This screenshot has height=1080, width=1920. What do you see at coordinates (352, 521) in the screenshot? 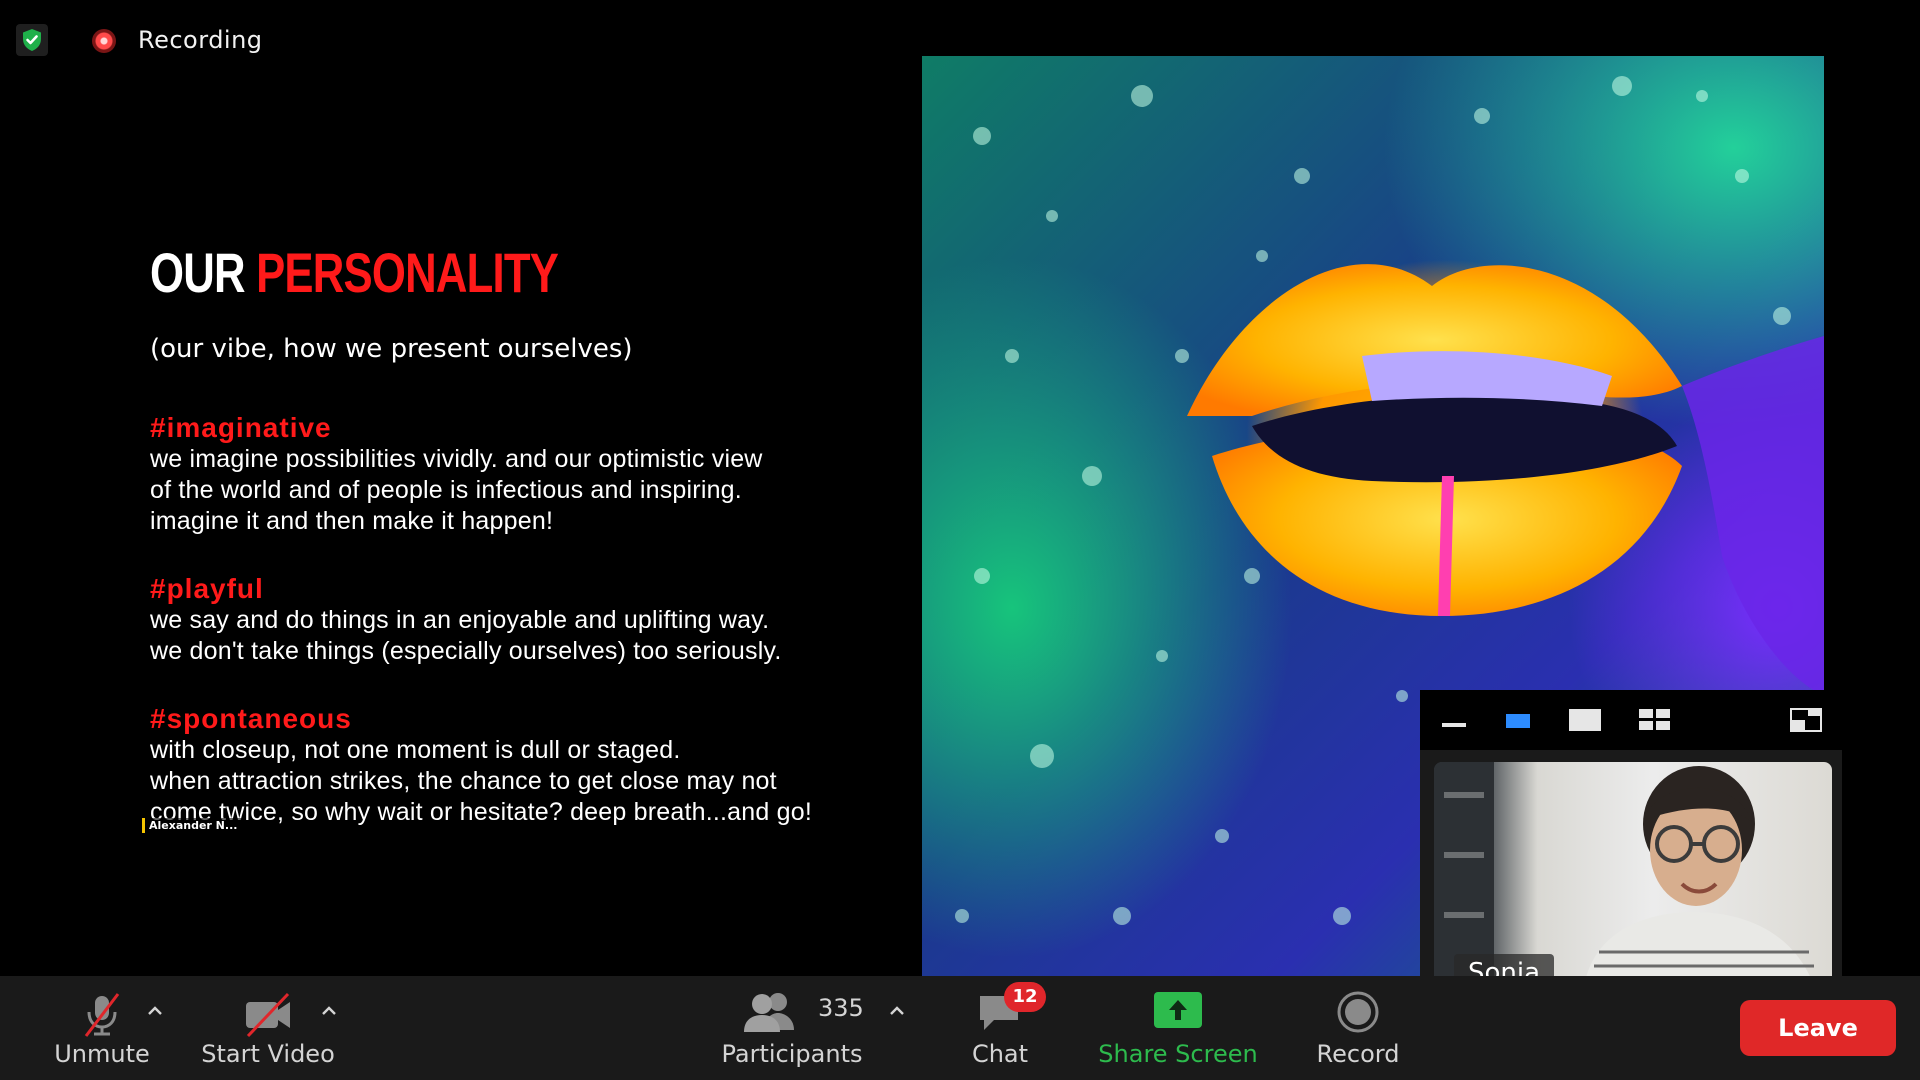
I see `trait-line: imagine it and then make it happen!` at bounding box center [352, 521].